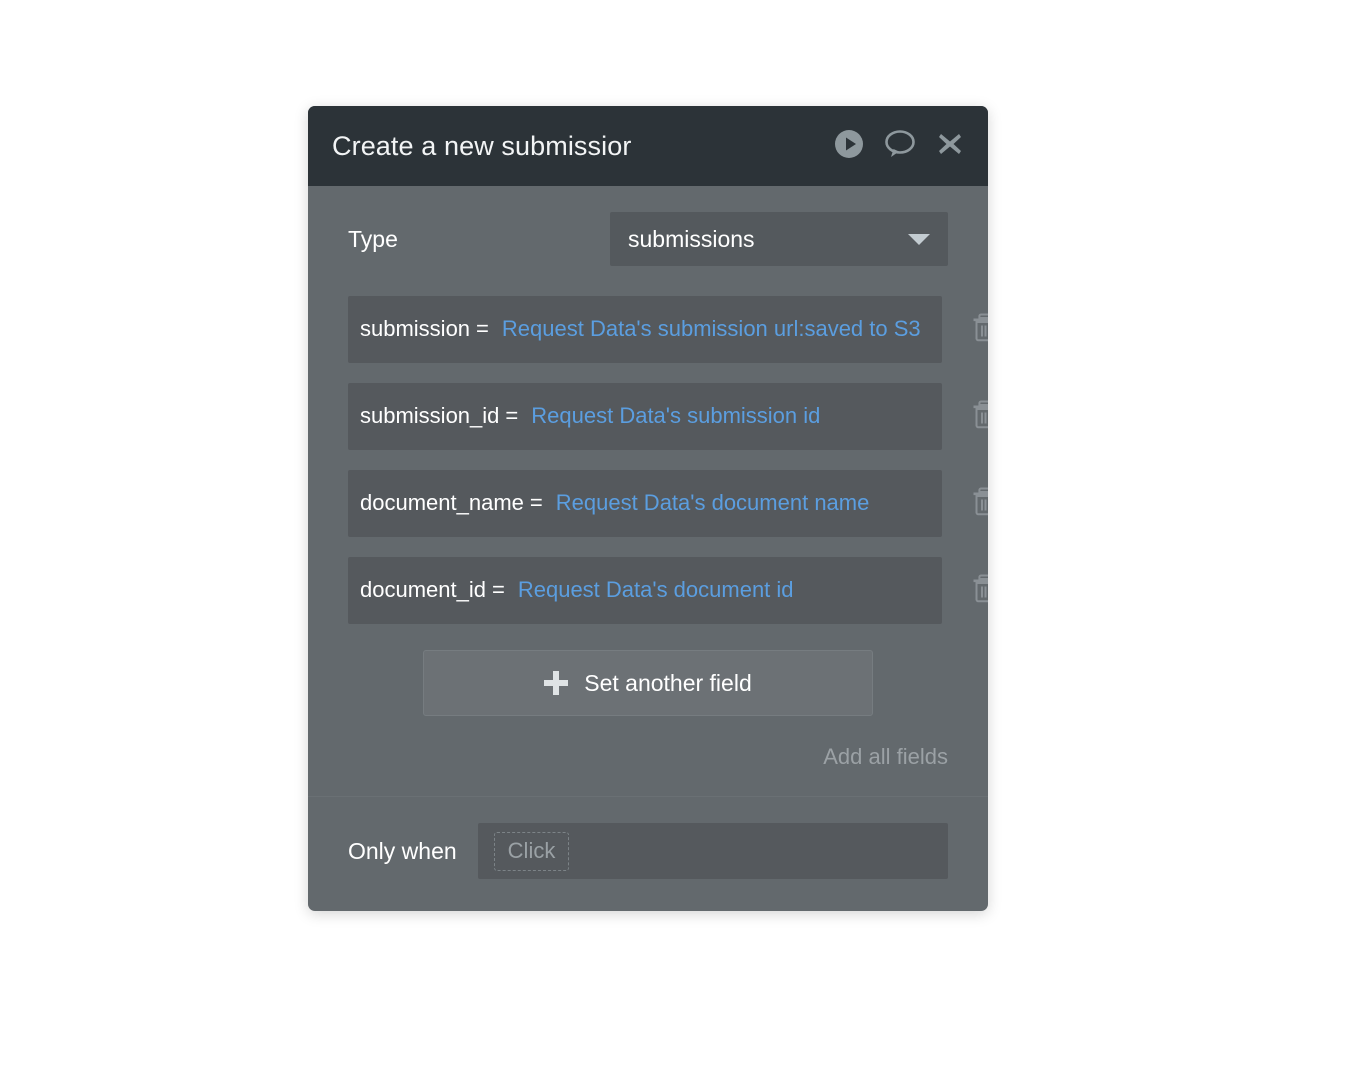 The width and height of the screenshot is (1348, 1084). I want to click on only-when-input: Click, so click(712, 851).